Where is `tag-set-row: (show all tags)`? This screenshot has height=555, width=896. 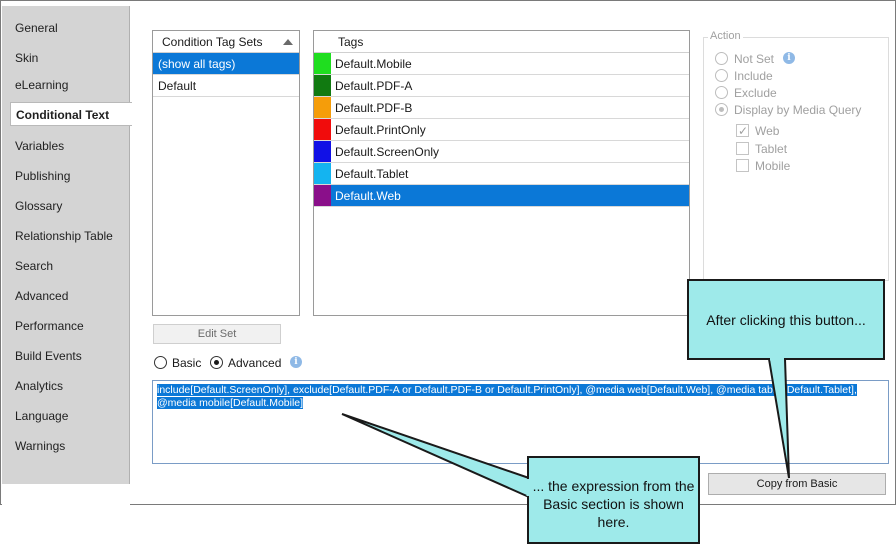 tag-set-row: (show all tags) is located at coordinates (226, 64).